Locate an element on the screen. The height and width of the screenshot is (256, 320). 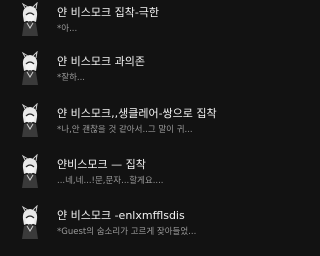
chat-title: 얀 비스모크 -enlxmfflsdis is located at coordinates (121, 215).